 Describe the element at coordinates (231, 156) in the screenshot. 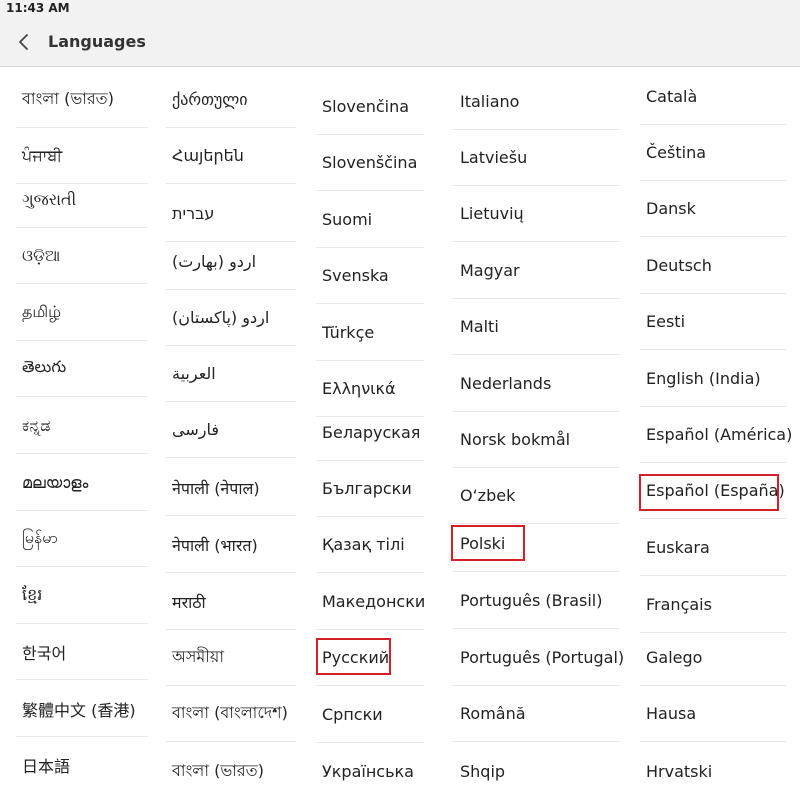

I see `language-option: Հայերեն` at that location.